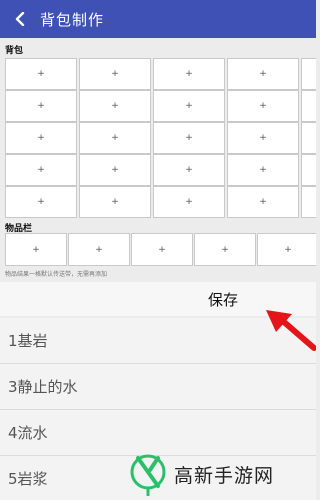 The height and width of the screenshot is (500, 320). What do you see at coordinates (158, 387) in the screenshot?
I see `block-list-item: 3静止的水` at bounding box center [158, 387].